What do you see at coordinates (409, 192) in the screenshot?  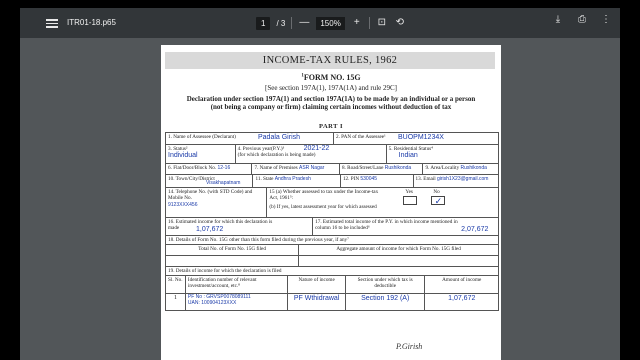 I see `yes-label: Yes` at bounding box center [409, 192].